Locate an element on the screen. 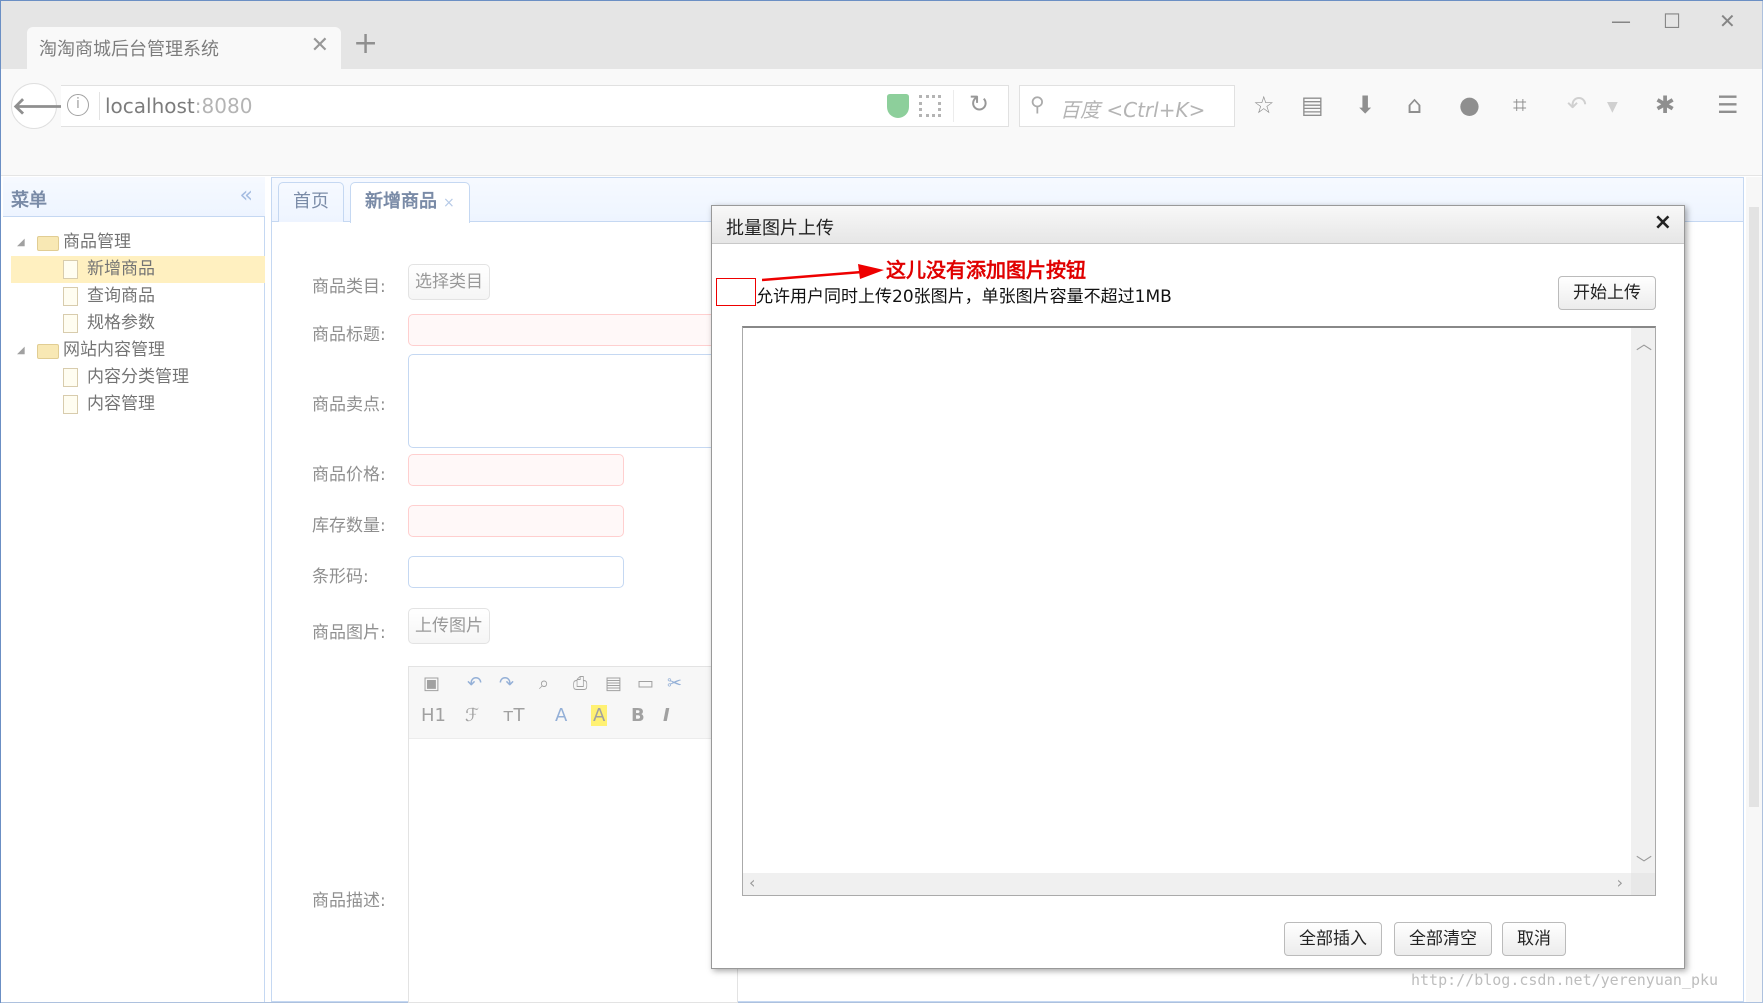  crop-icon: ⌗ is located at coordinates (1520, 105).